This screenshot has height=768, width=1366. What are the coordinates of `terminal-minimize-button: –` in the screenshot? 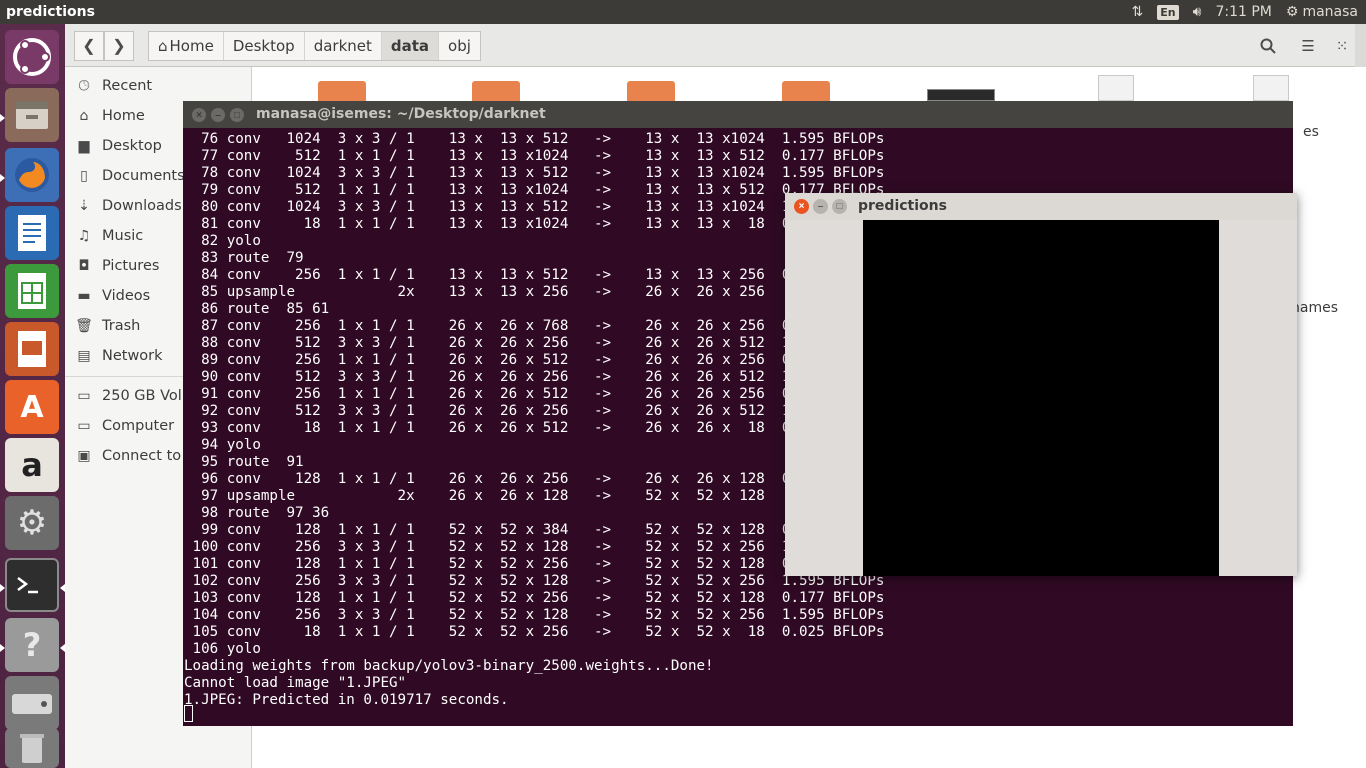 It's located at (218, 115).